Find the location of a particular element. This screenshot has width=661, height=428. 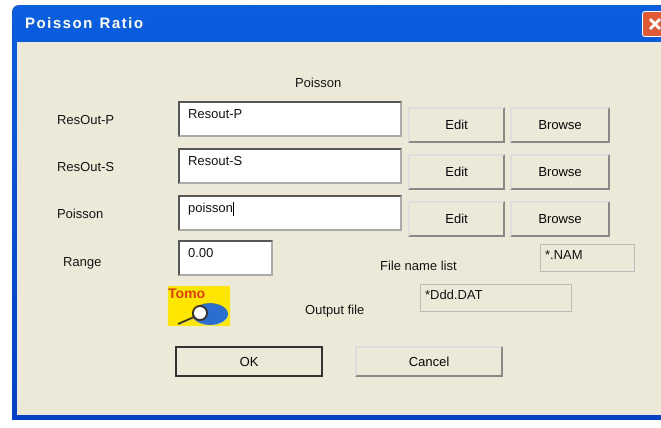

input-field: 0.00 is located at coordinates (225, 258).